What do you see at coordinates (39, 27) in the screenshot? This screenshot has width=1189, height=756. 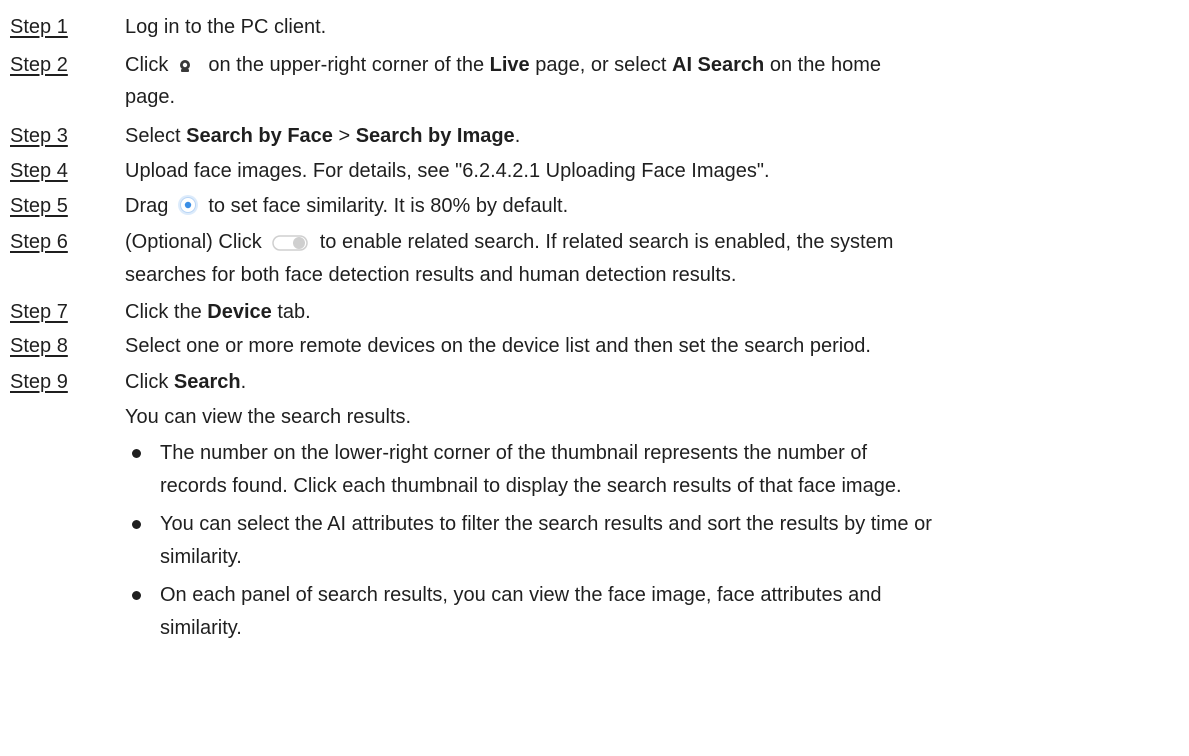 I see `step-label: Step 1` at bounding box center [39, 27].